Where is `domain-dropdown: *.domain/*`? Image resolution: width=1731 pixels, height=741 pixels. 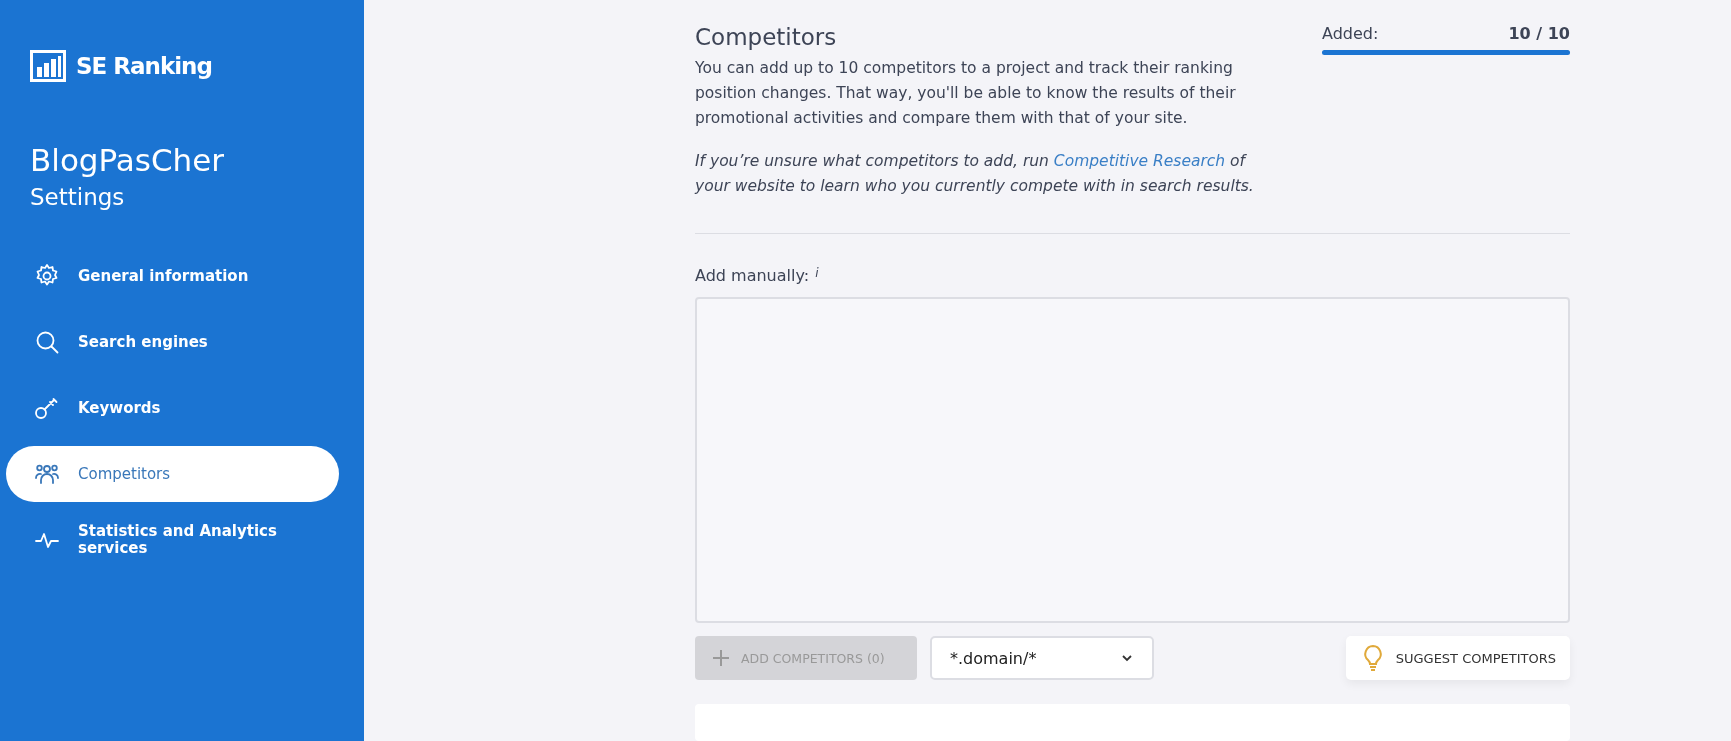 domain-dropdown: *.domain/* is located at coordinates (1042, 658).